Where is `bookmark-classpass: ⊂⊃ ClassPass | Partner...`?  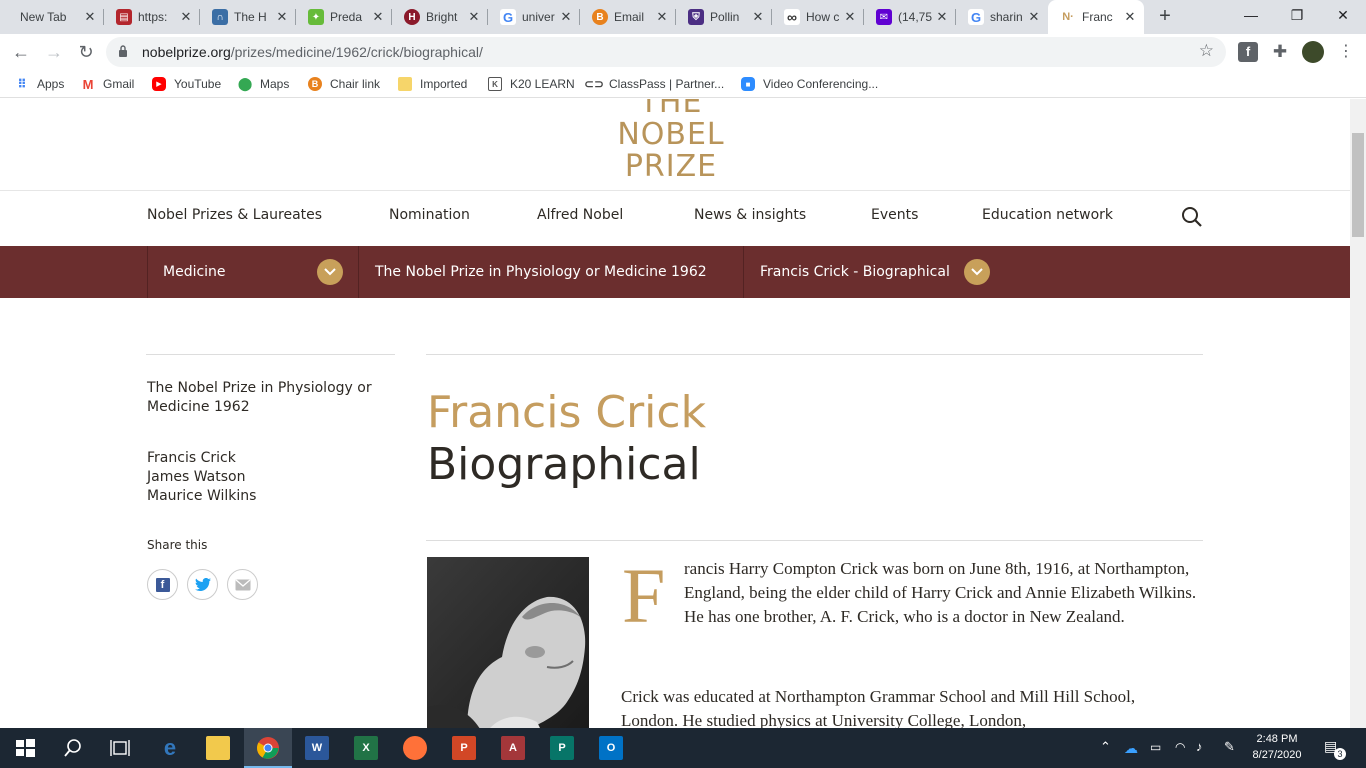
bookmark-classpass: ⊂⊃ ClassPass | Partner... is located at coordinates (654, 84).